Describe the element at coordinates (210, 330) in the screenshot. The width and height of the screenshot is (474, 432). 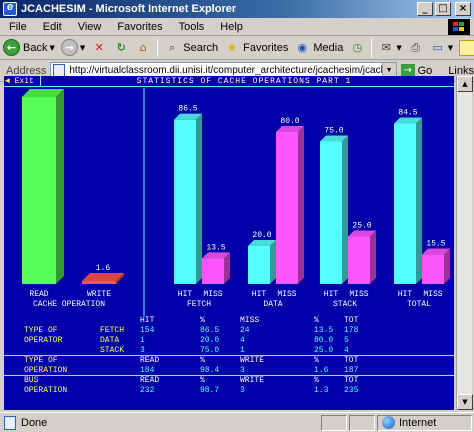
I see `stats-cell: 86.5` at that location.